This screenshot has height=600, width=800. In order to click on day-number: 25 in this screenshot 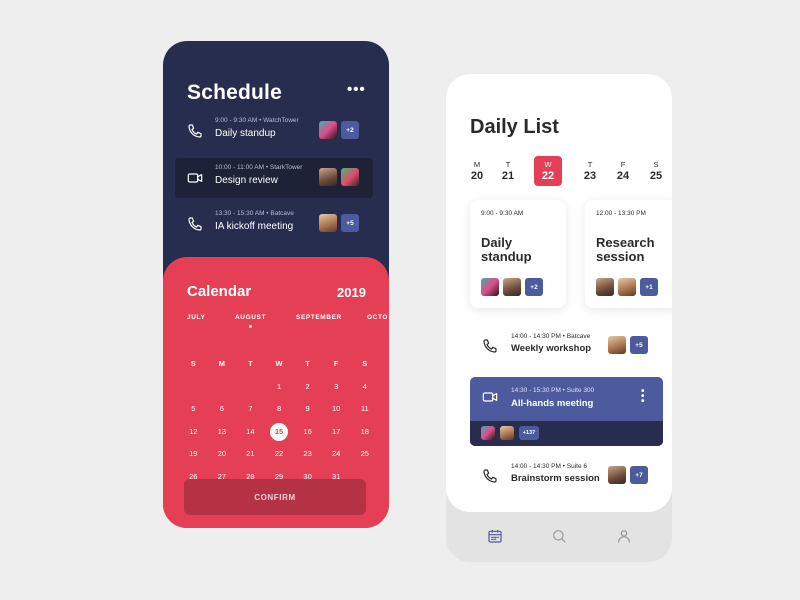, I will do `click(656, 176)`.